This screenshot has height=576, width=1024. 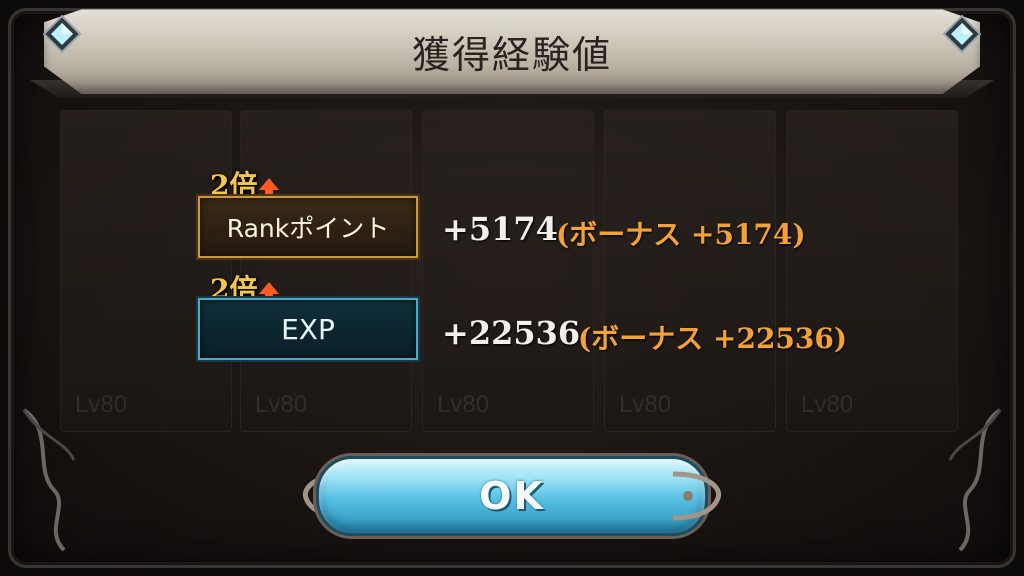 I want to click on ok-button: OK, so click(x=512, y=496).